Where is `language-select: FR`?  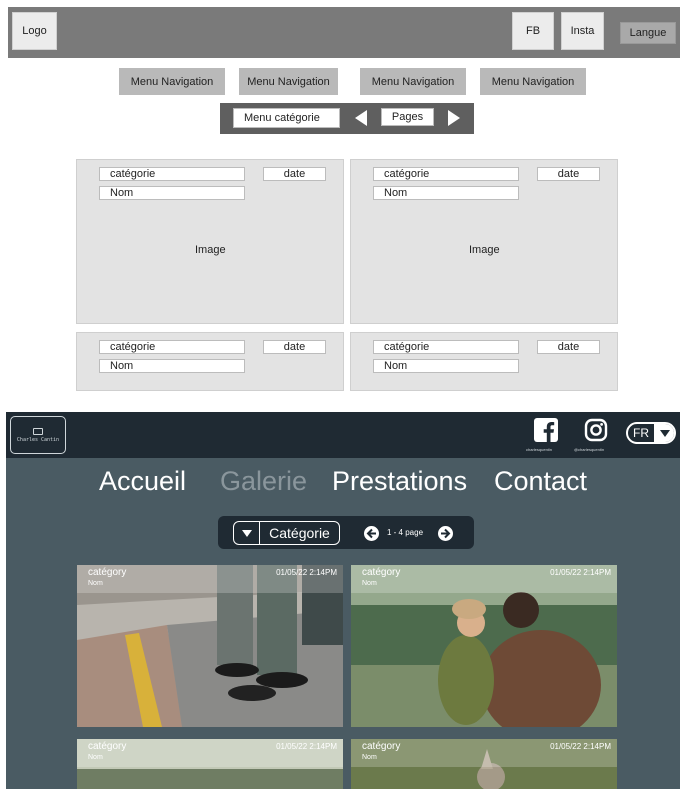 language-select: FR is located at coordinates (651, 433).